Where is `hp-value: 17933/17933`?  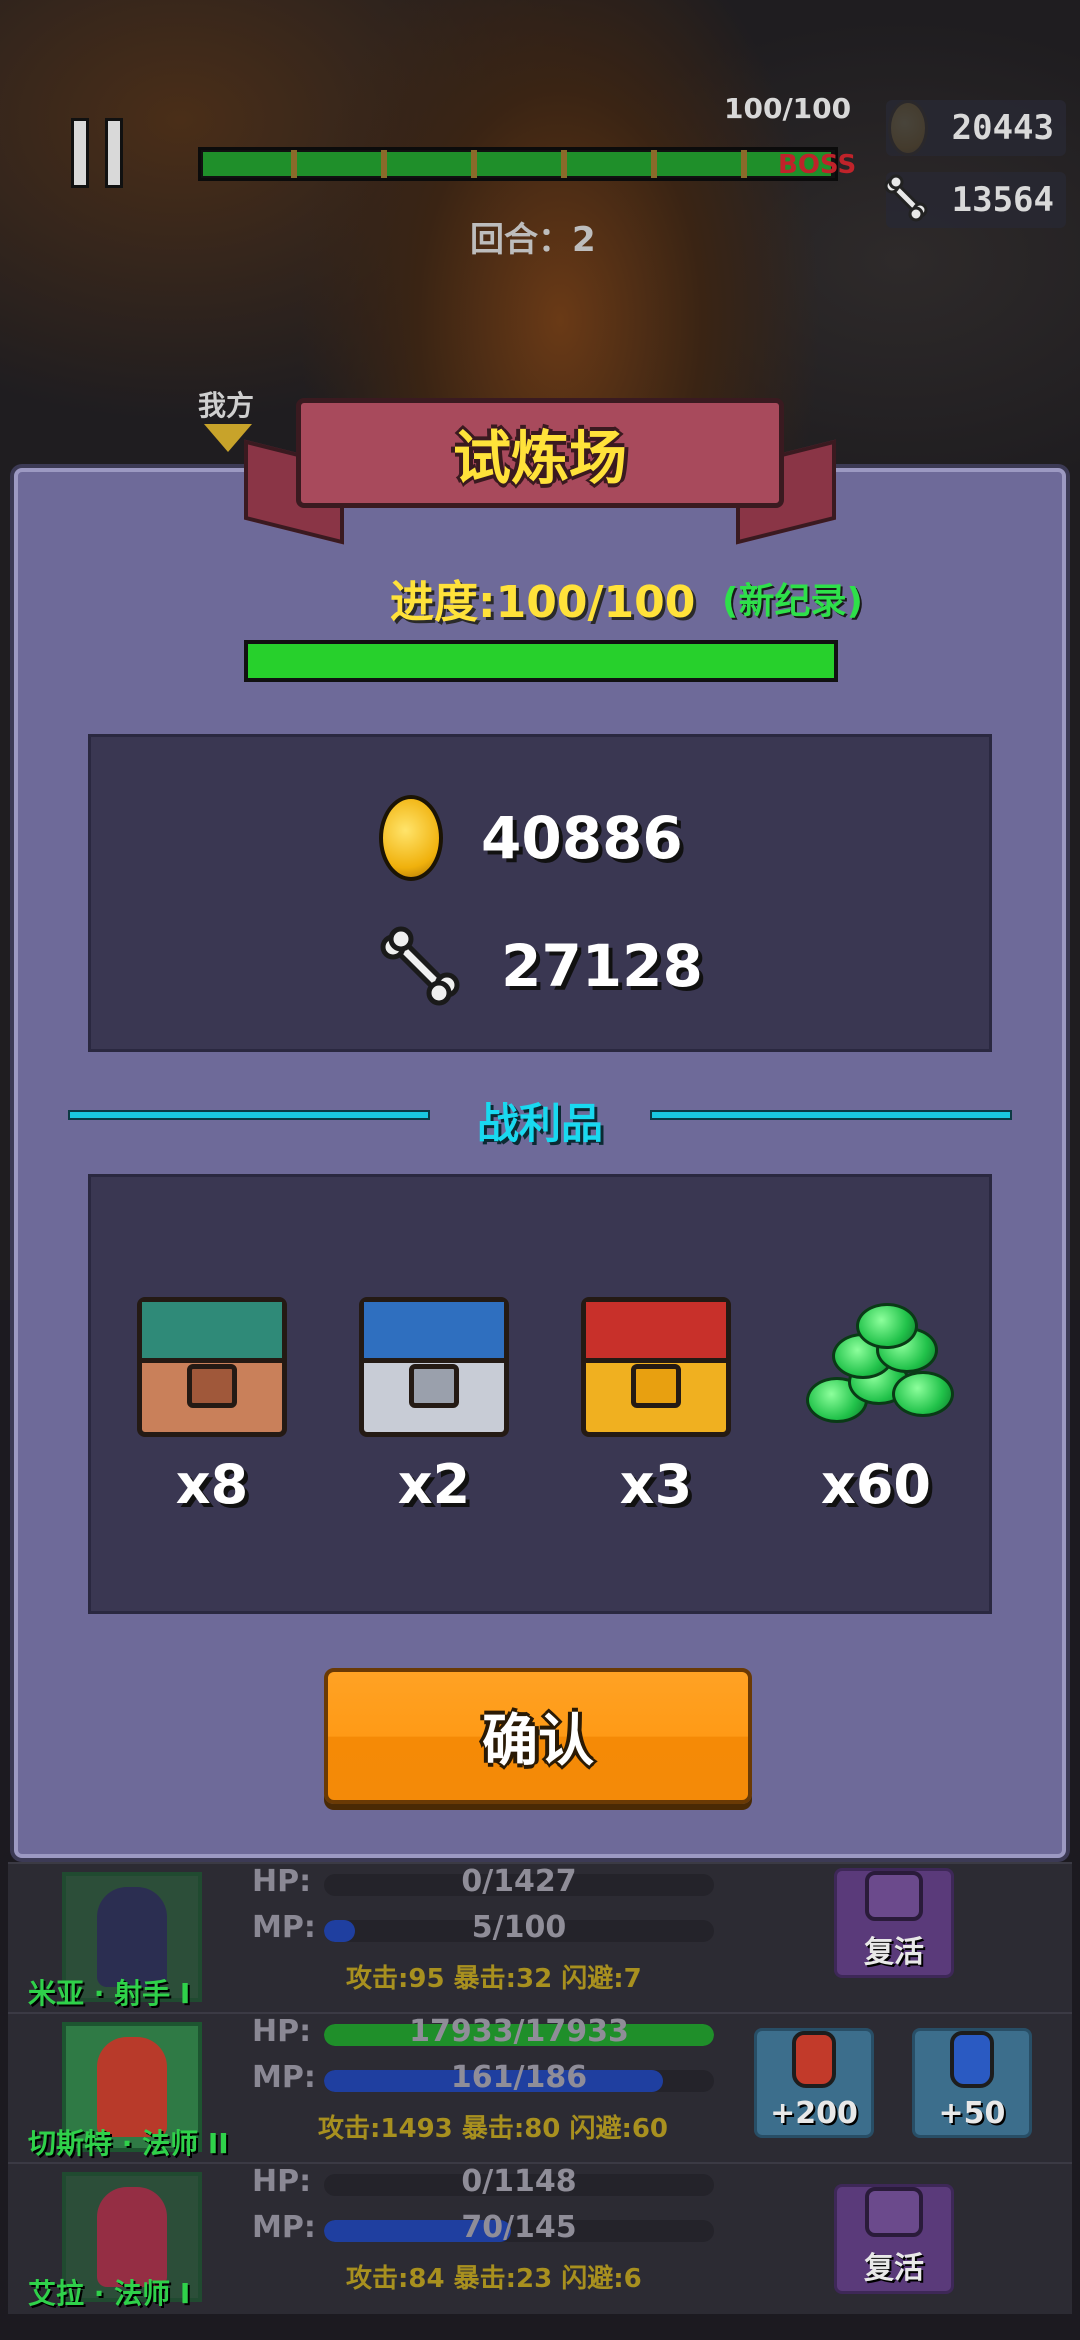
hp-value: 17933/17933 is located at coordinates (519, 2031).